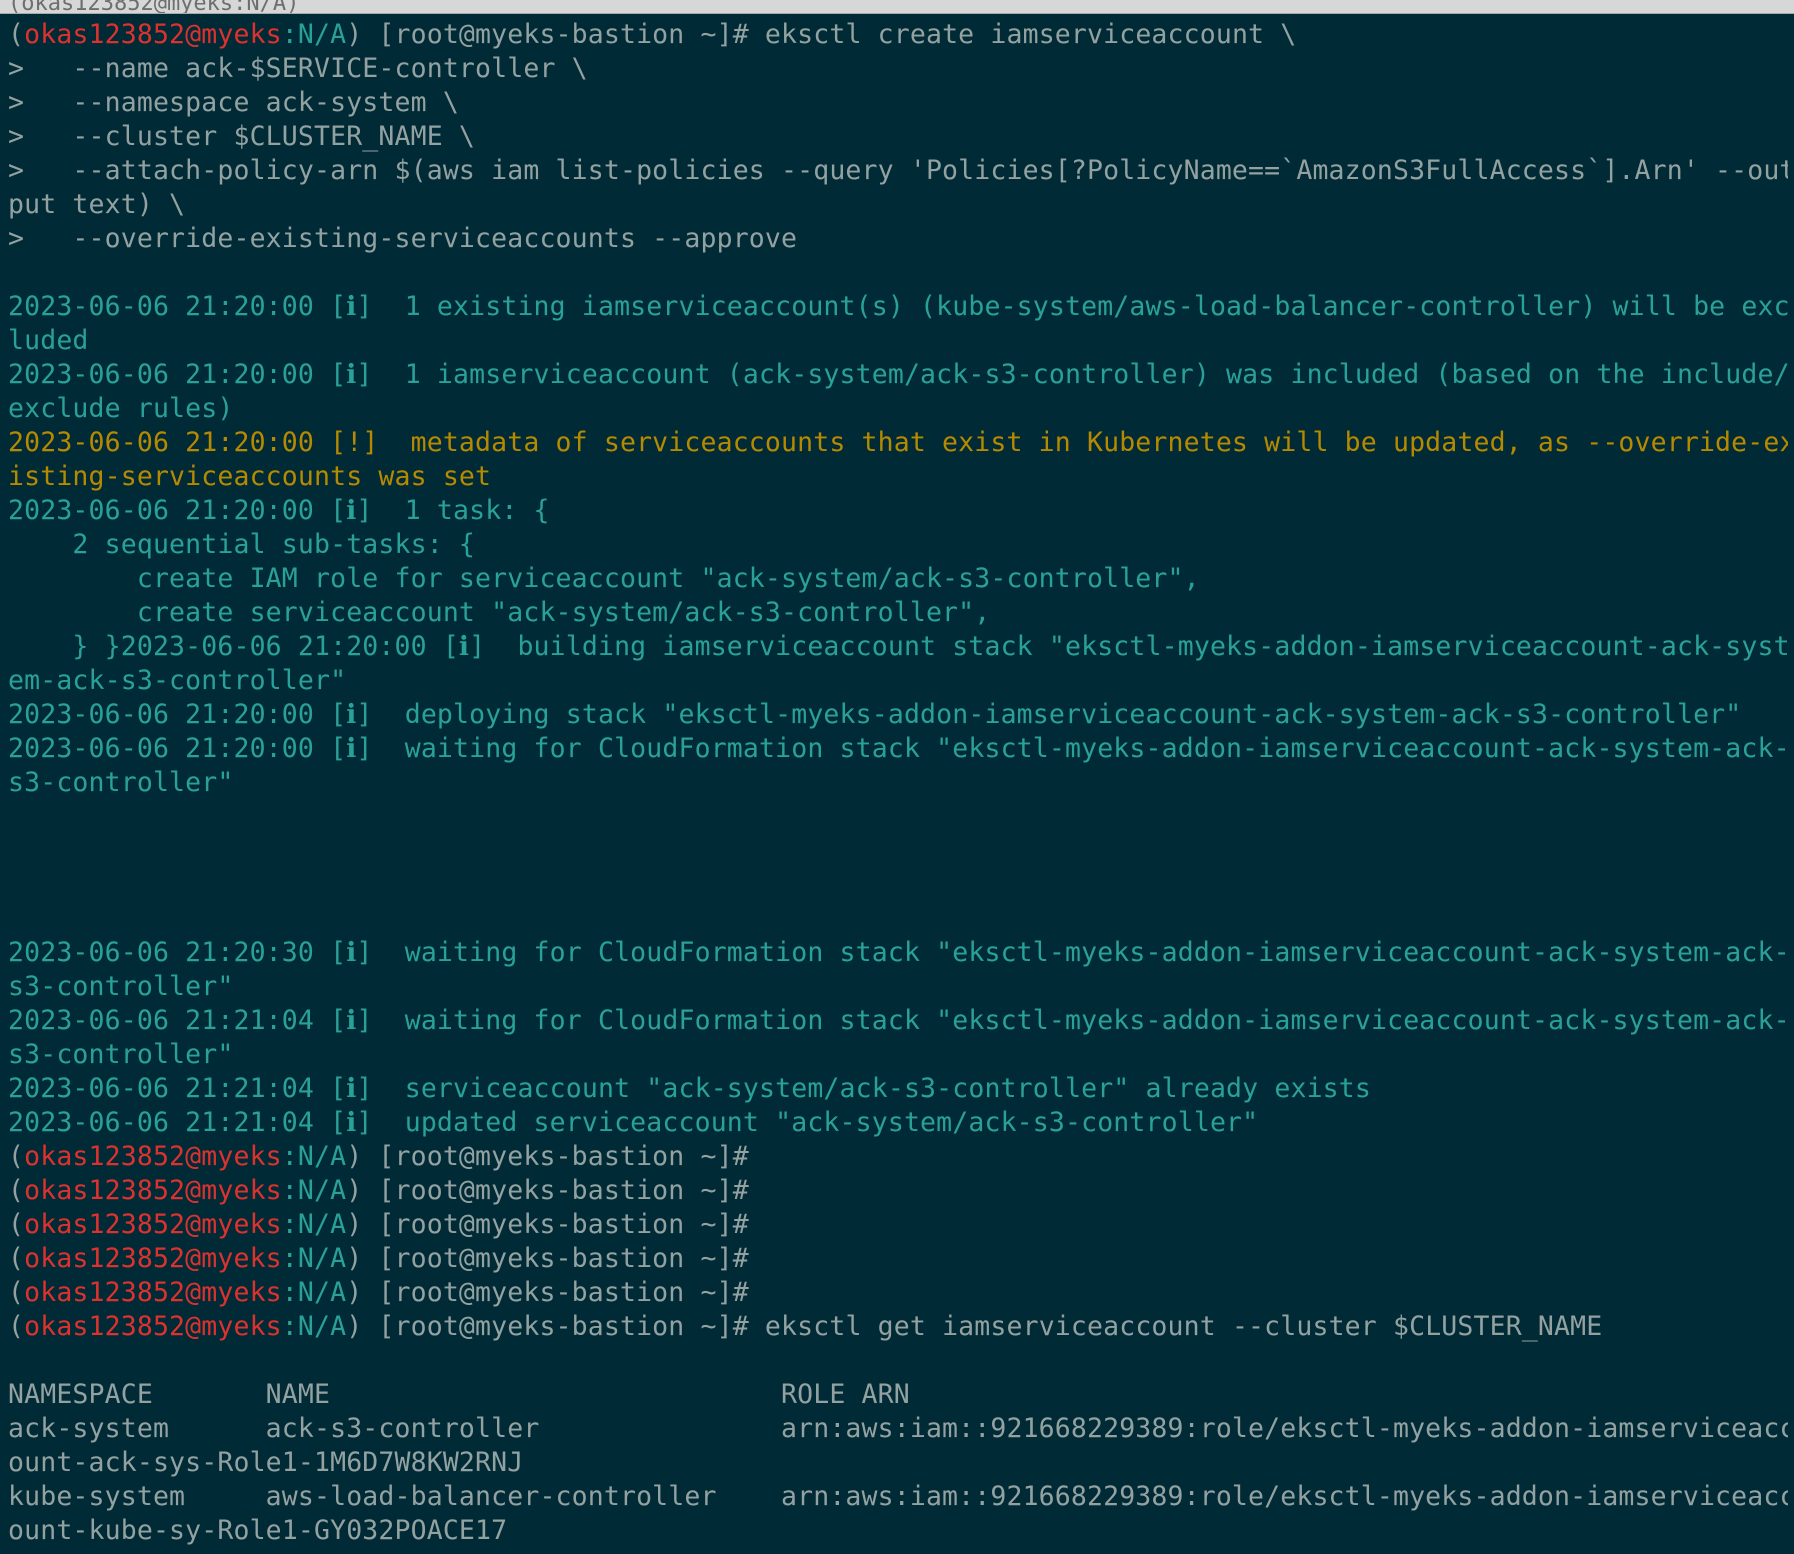  I want to click on log-info-text: luded, so click(48, 340).